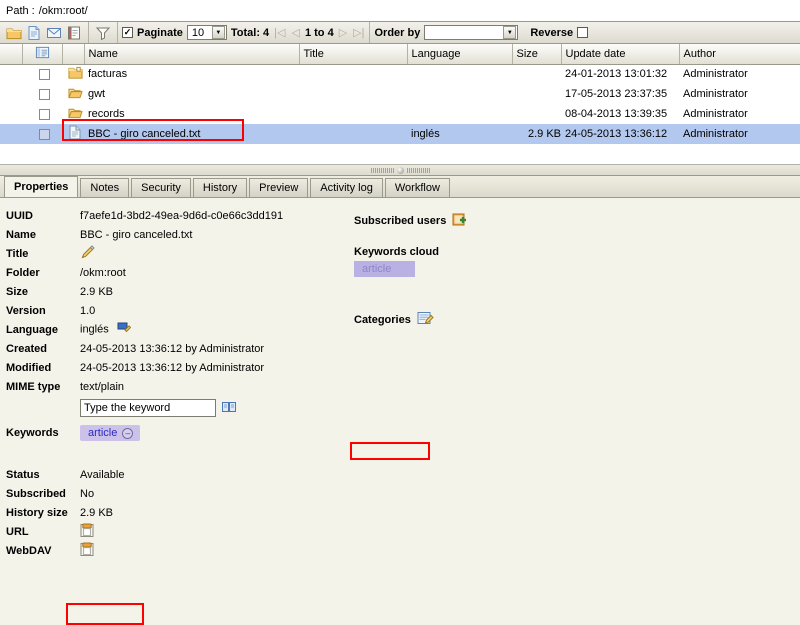 The image size is (800, 625). What do you see at coordinates (33, 386) in the screenshot?
I see `mime-type-label: MIME type` at bounding box center [33, 386].